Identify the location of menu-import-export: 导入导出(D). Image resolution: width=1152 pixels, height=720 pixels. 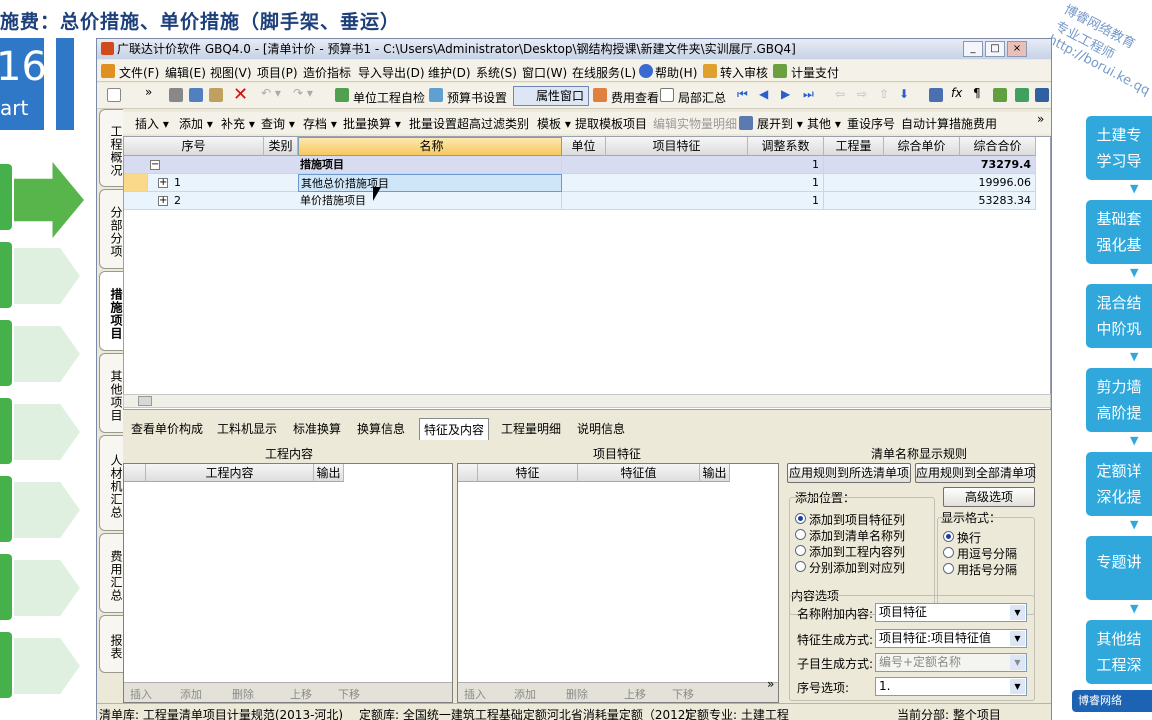
(391, 72).